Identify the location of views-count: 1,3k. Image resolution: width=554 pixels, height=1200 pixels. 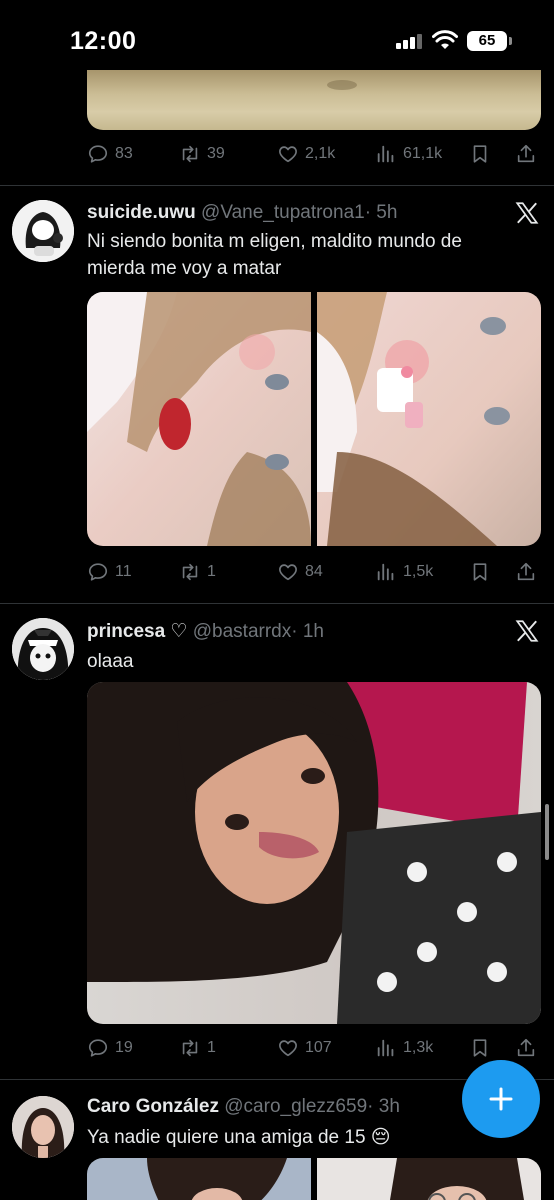
(418, 1047).